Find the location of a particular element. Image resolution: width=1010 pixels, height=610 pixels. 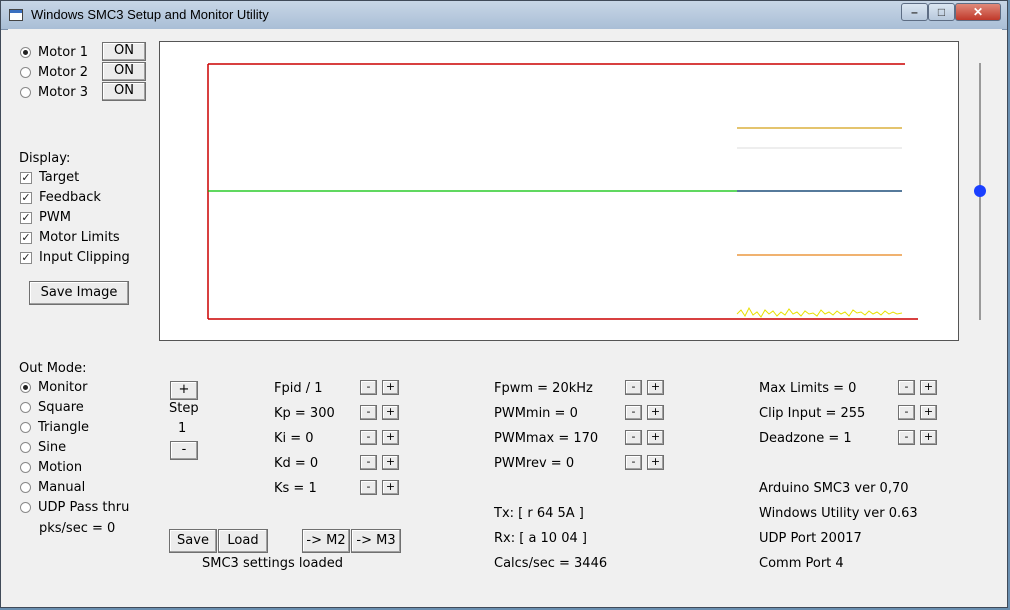

motor-2-label: Motor 2 is located at coordinates (63, 72).